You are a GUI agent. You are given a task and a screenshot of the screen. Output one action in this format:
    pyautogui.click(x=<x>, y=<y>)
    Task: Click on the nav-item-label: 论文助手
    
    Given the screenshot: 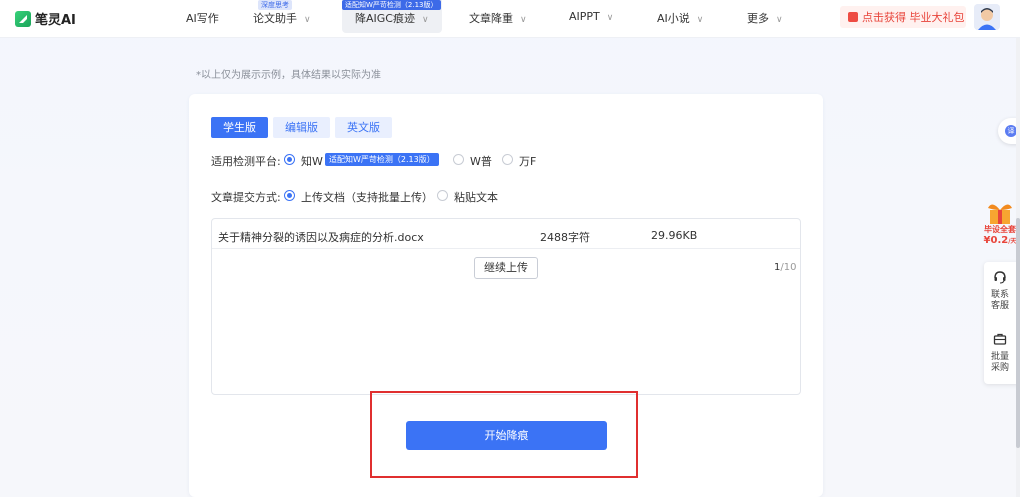 What is the action you would take?
    pyautogui.click(x=275, y=18)
    